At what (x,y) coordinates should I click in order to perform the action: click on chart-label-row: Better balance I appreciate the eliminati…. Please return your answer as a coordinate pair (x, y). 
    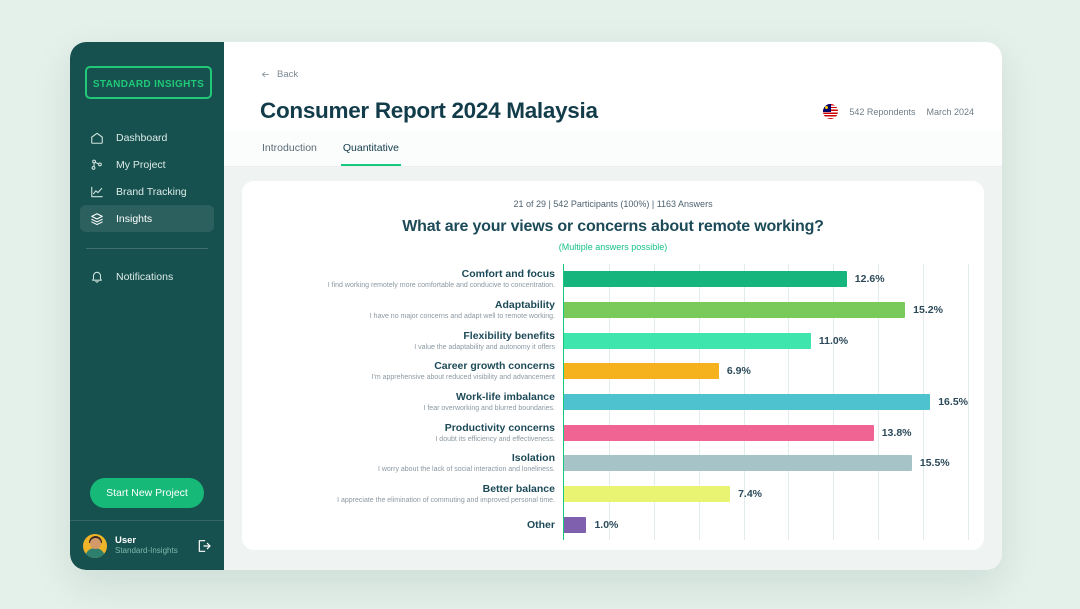
    Looking at the image, I should click on (406, 494).